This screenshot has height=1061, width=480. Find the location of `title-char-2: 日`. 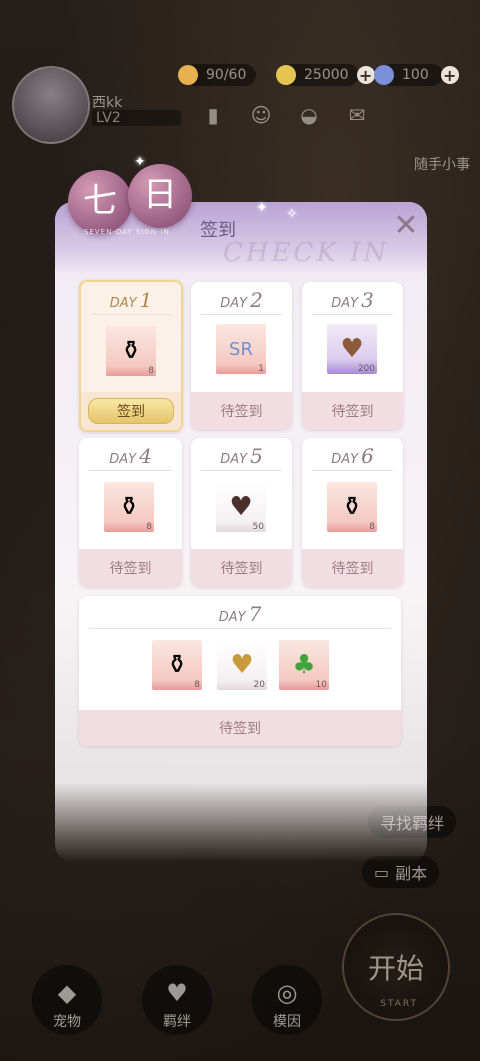

title-char-2: 日 is located at coordinates (160, 196).